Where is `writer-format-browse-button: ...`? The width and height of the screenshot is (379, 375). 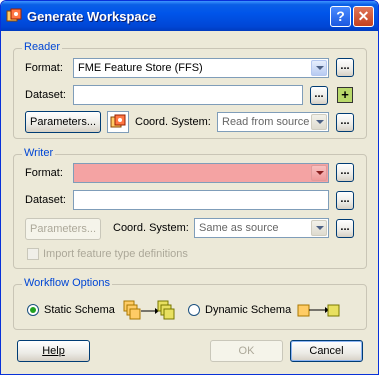 writer-format-browse-button: ... is located at coordinates (345, 172).